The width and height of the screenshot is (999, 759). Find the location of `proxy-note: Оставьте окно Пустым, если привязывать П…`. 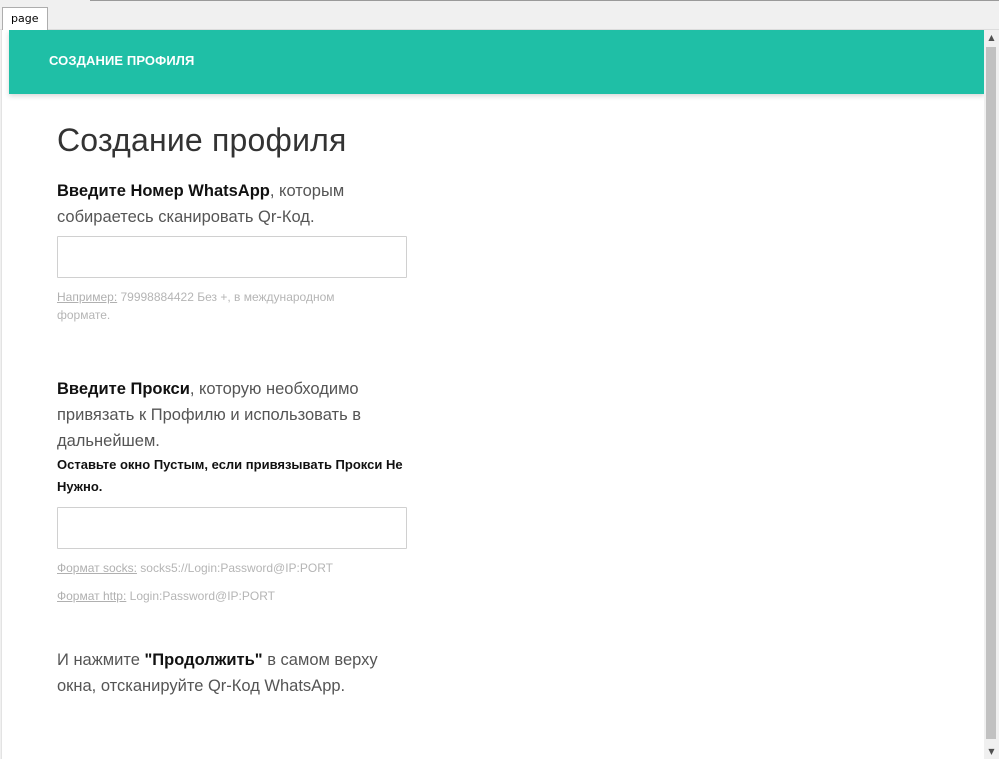

proxy-note: Оставьте окно Пустым, если привязывать П… is located at coordinates (230, 475).